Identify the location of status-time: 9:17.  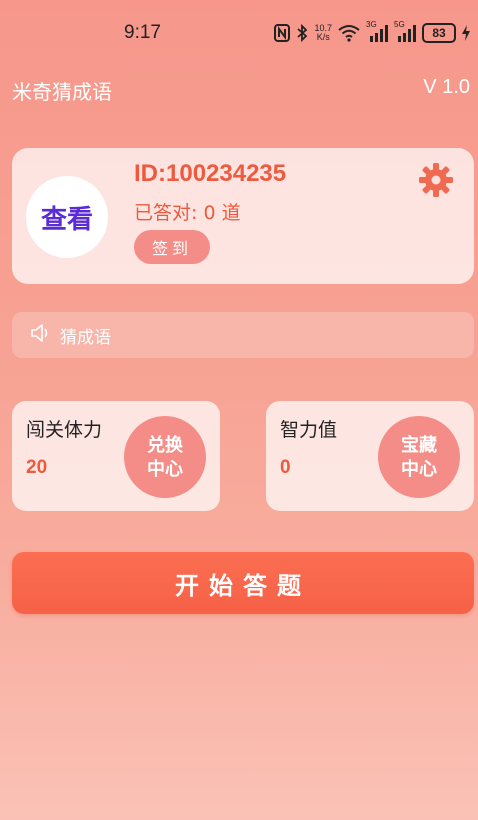
(142, 32).